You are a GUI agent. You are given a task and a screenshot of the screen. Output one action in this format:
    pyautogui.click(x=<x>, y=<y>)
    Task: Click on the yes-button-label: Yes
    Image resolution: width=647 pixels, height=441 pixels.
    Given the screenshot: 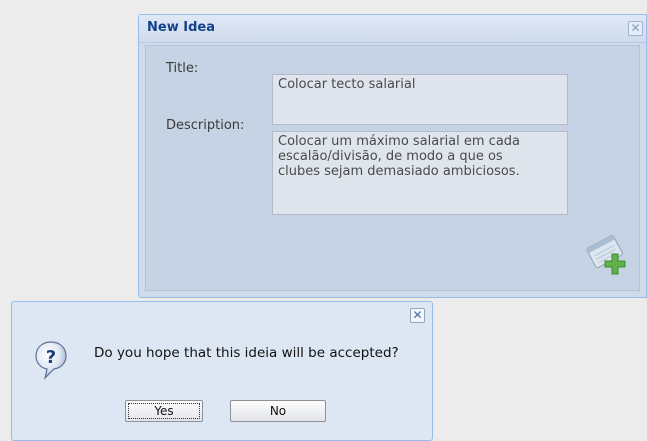 What is the action you would take?
    pyautogui.click(x=164, y=411)
    